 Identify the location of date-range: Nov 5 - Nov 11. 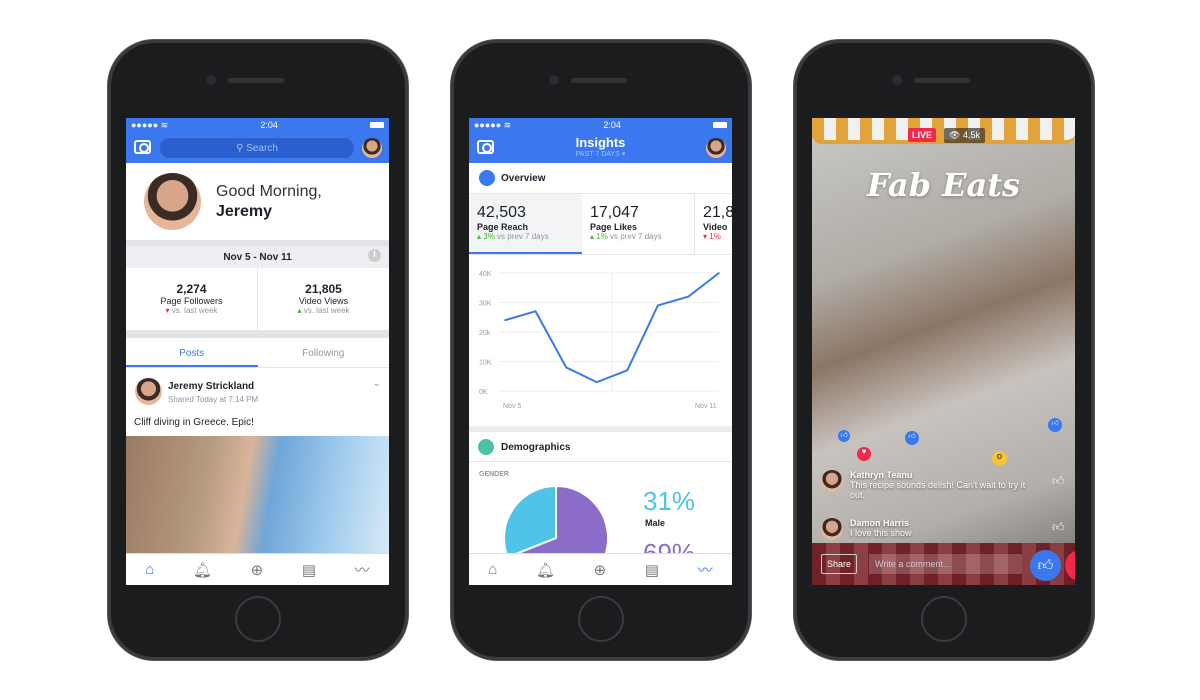
(257, 257).